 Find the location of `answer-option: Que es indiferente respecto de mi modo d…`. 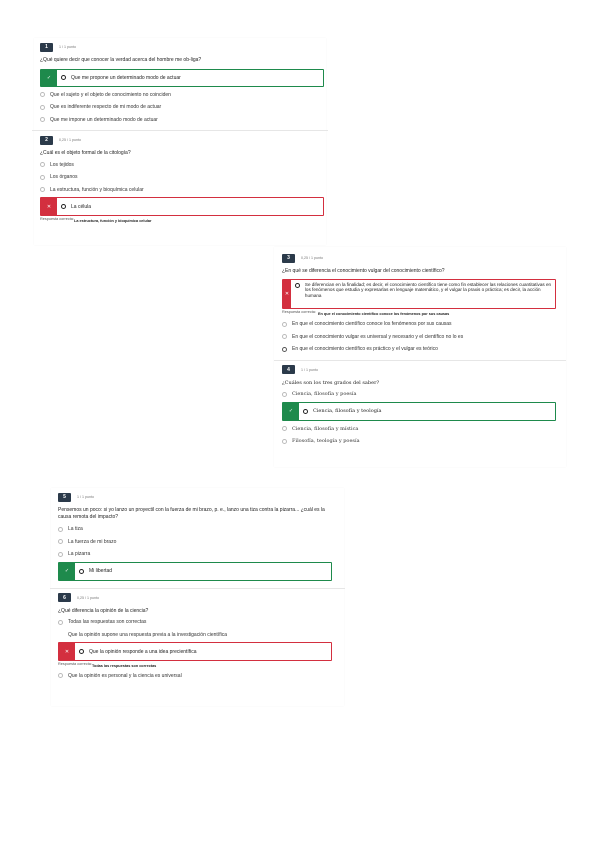

answer-option: Que es indiferente respecto de mi modo d… is located at coordinates (180, 107).